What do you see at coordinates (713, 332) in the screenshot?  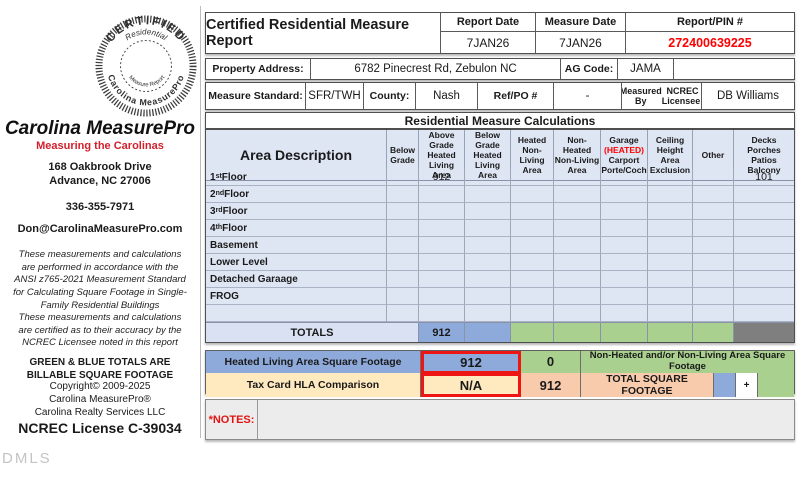 I see `totals-other` at bounding box center [713, 332].